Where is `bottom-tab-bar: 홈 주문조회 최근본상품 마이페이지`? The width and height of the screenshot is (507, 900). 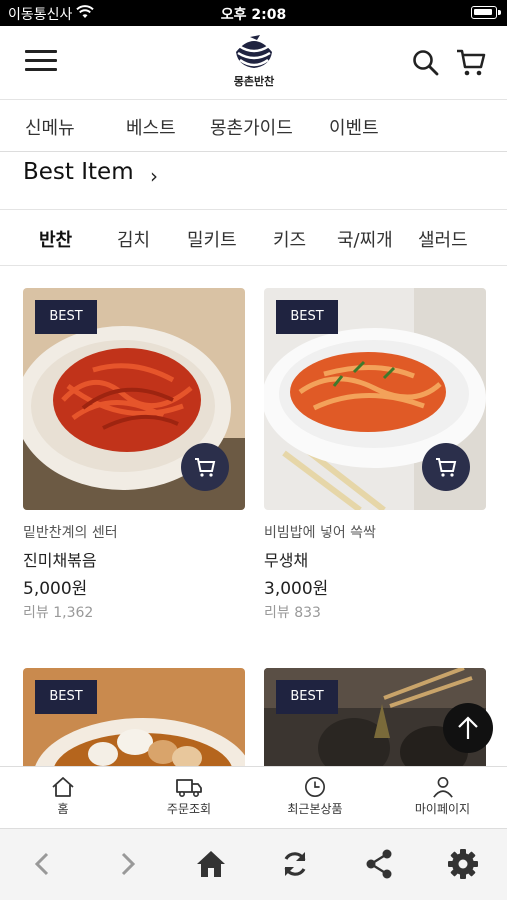
bottom-tab-bar: 홈 주문조회 최근본상품 마이페이지 is located at coordinates (253, 797).